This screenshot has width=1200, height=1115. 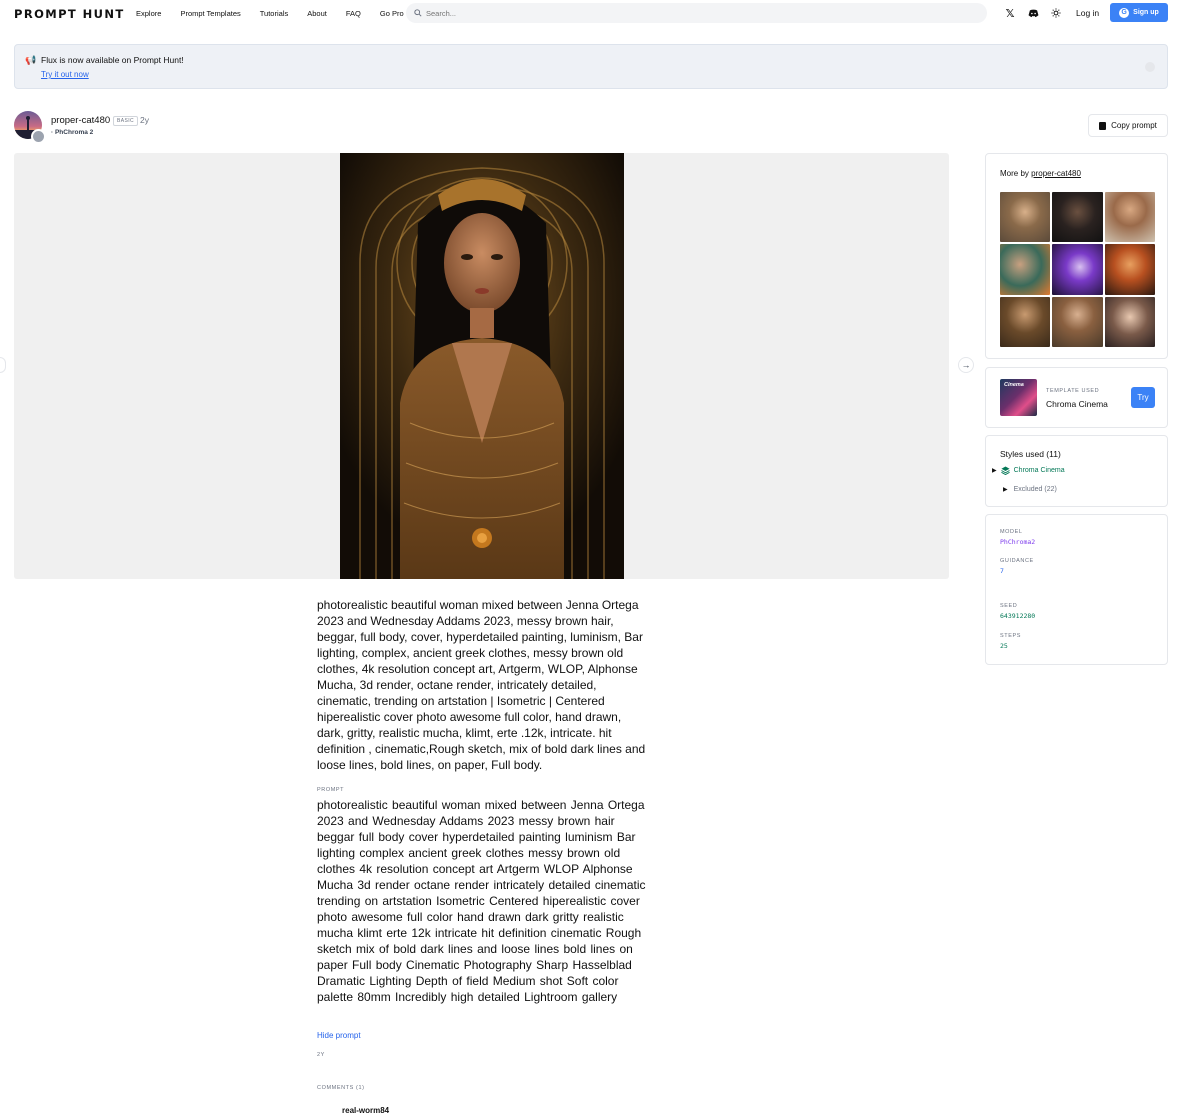 I want to click on model-tag: · PhChroma 2, so click(x=72, y=132).